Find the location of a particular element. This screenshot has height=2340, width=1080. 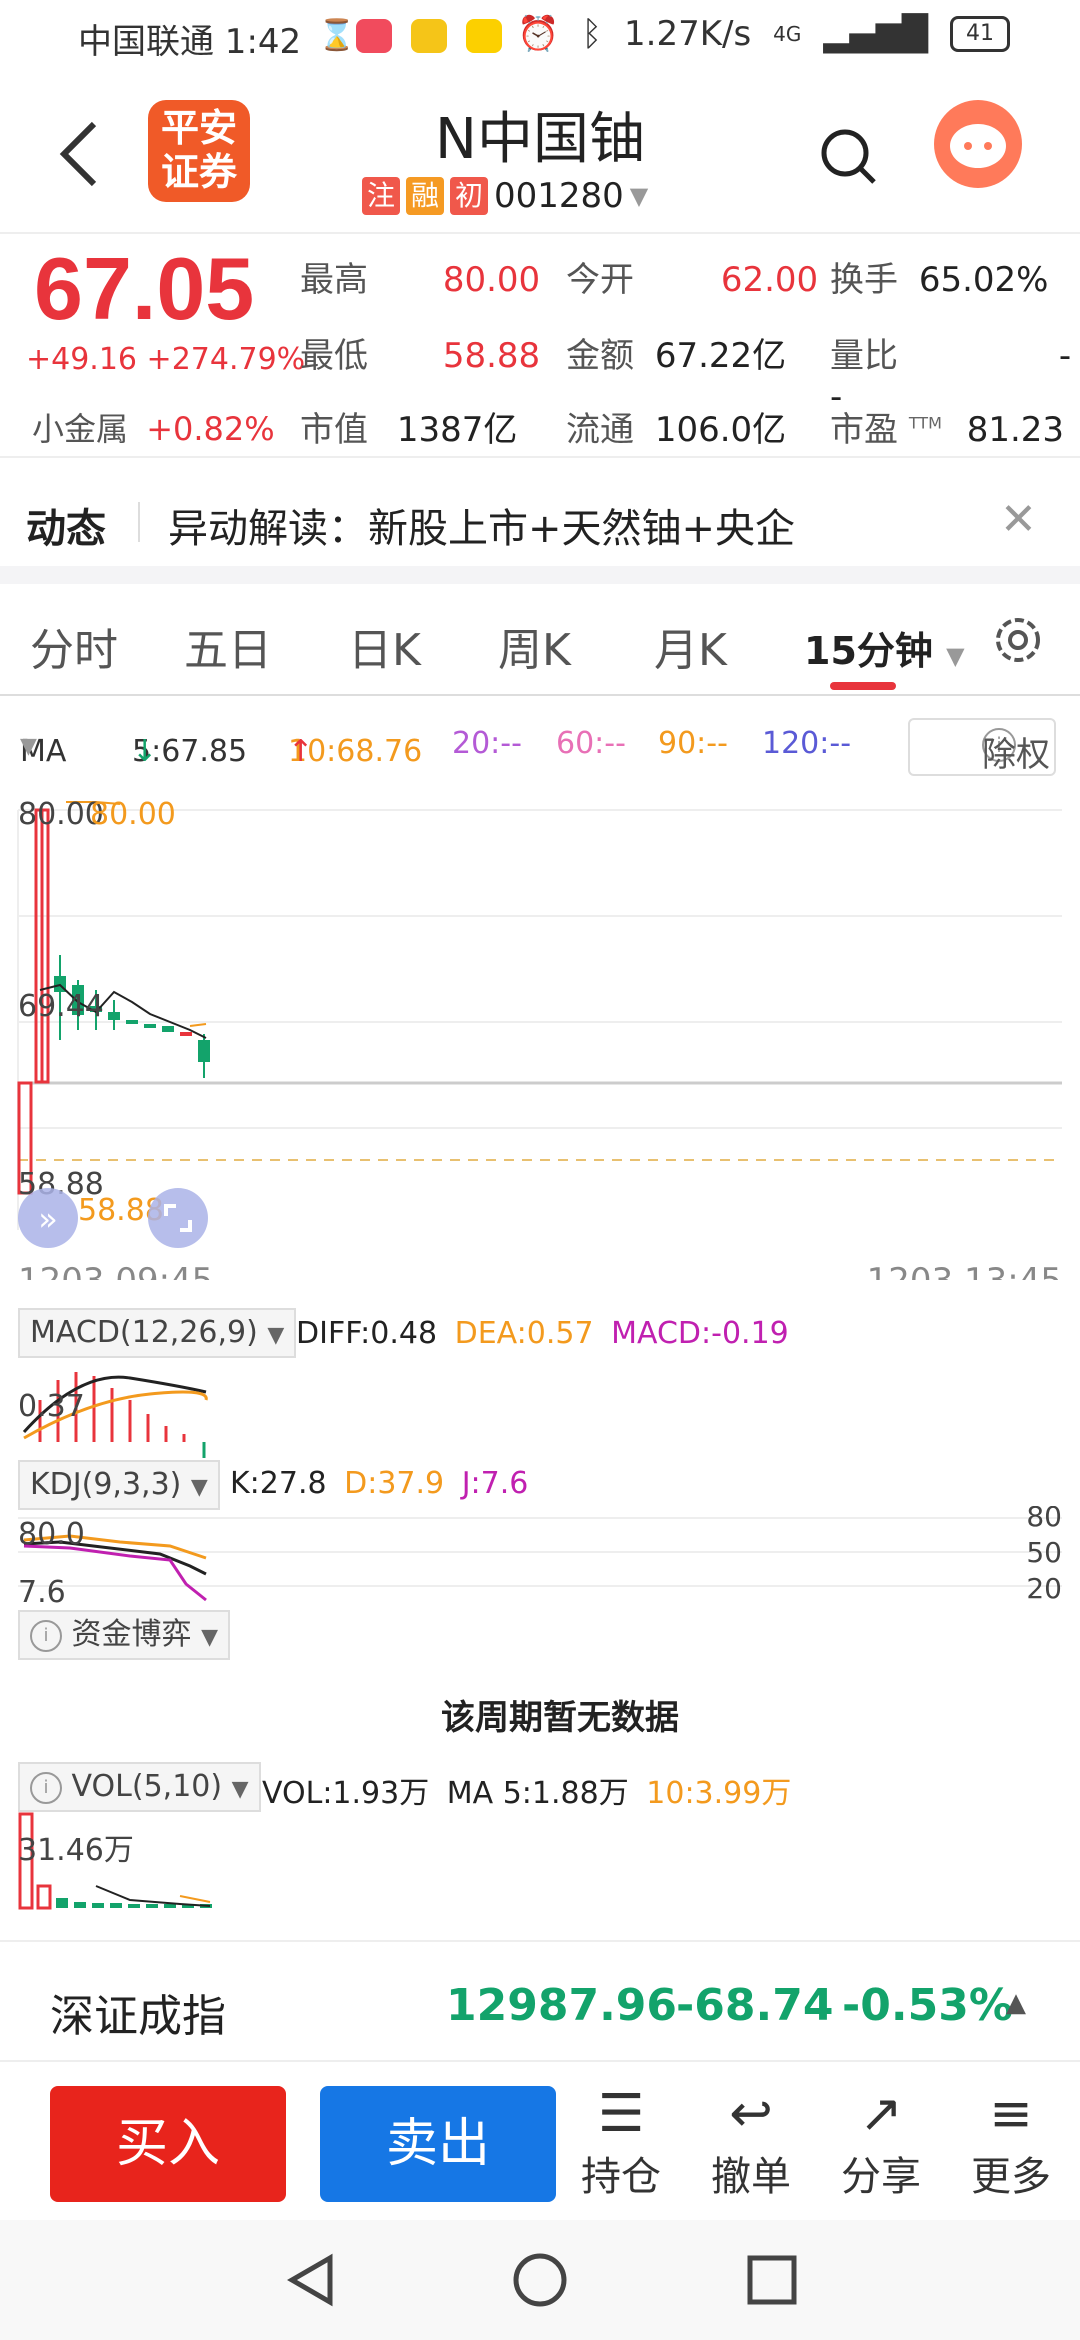

section-divider is located at coordinates (540, 575).